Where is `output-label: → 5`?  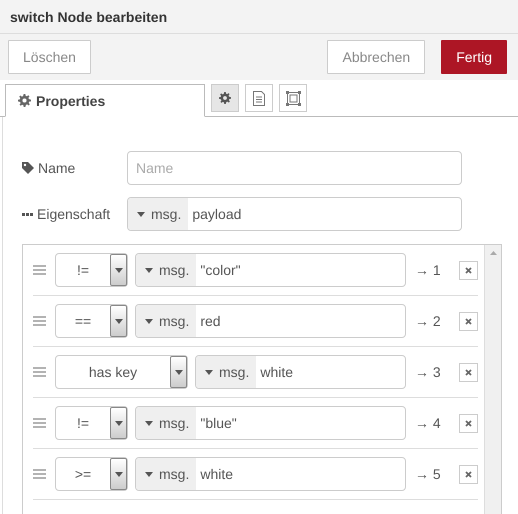
output-label: → 5 is located at coordinates (428, 474).